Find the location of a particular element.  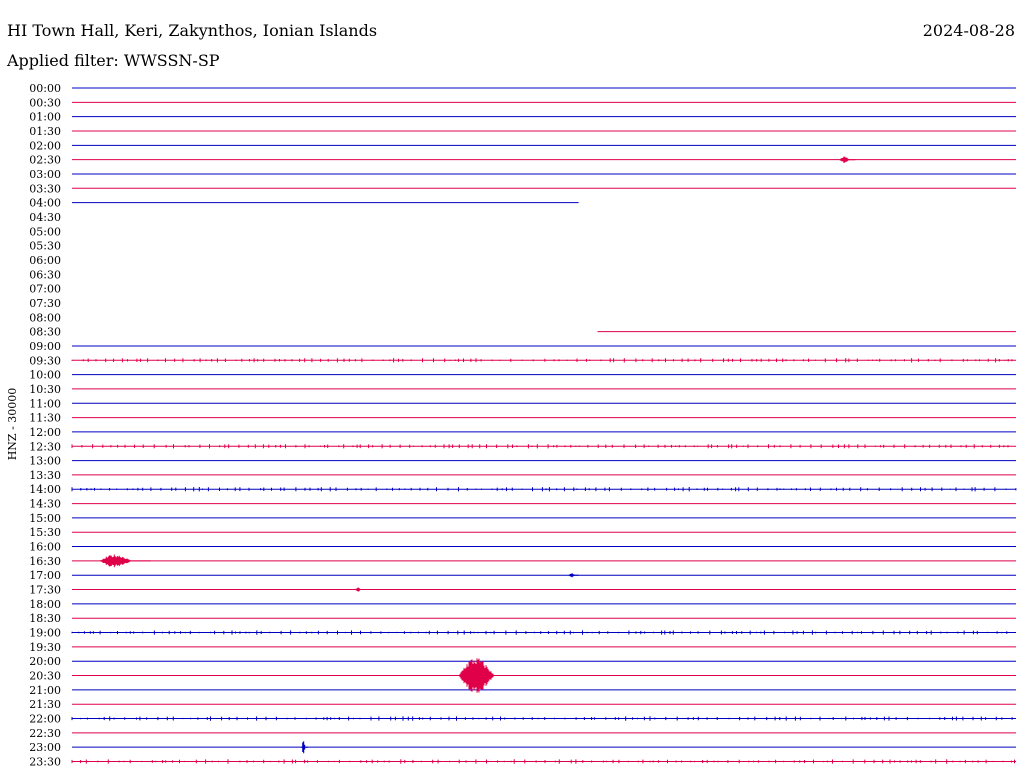

hour-tick-label: 21:00 is located at coordinates (45, 690).